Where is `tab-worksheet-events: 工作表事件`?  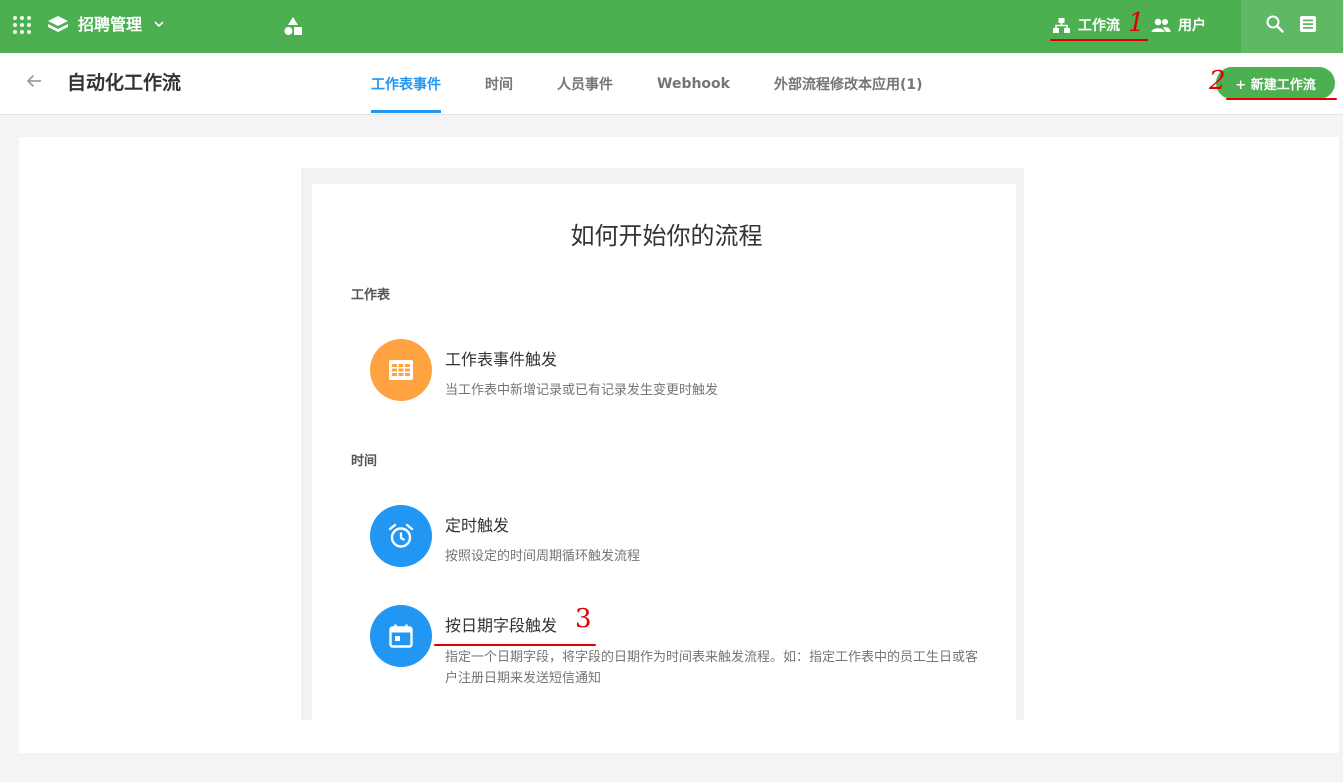
tab-worksheet-events: 工作表事件 is located at coordinates (406, 83).